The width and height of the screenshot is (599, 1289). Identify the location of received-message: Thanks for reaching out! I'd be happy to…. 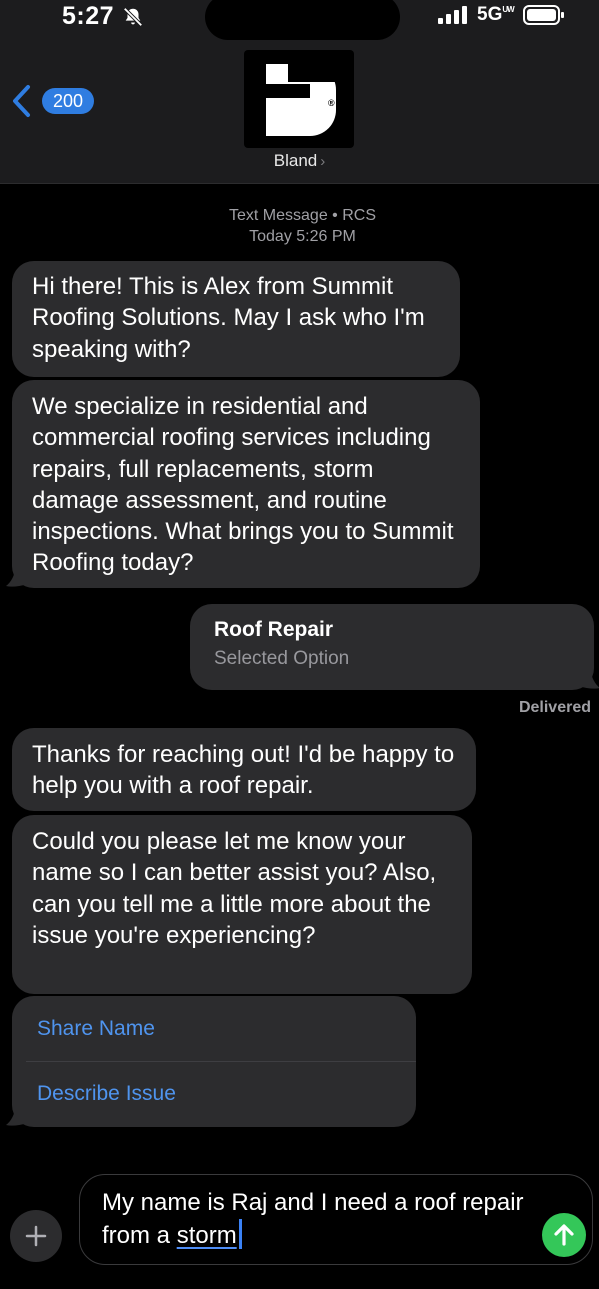
(244, 769).